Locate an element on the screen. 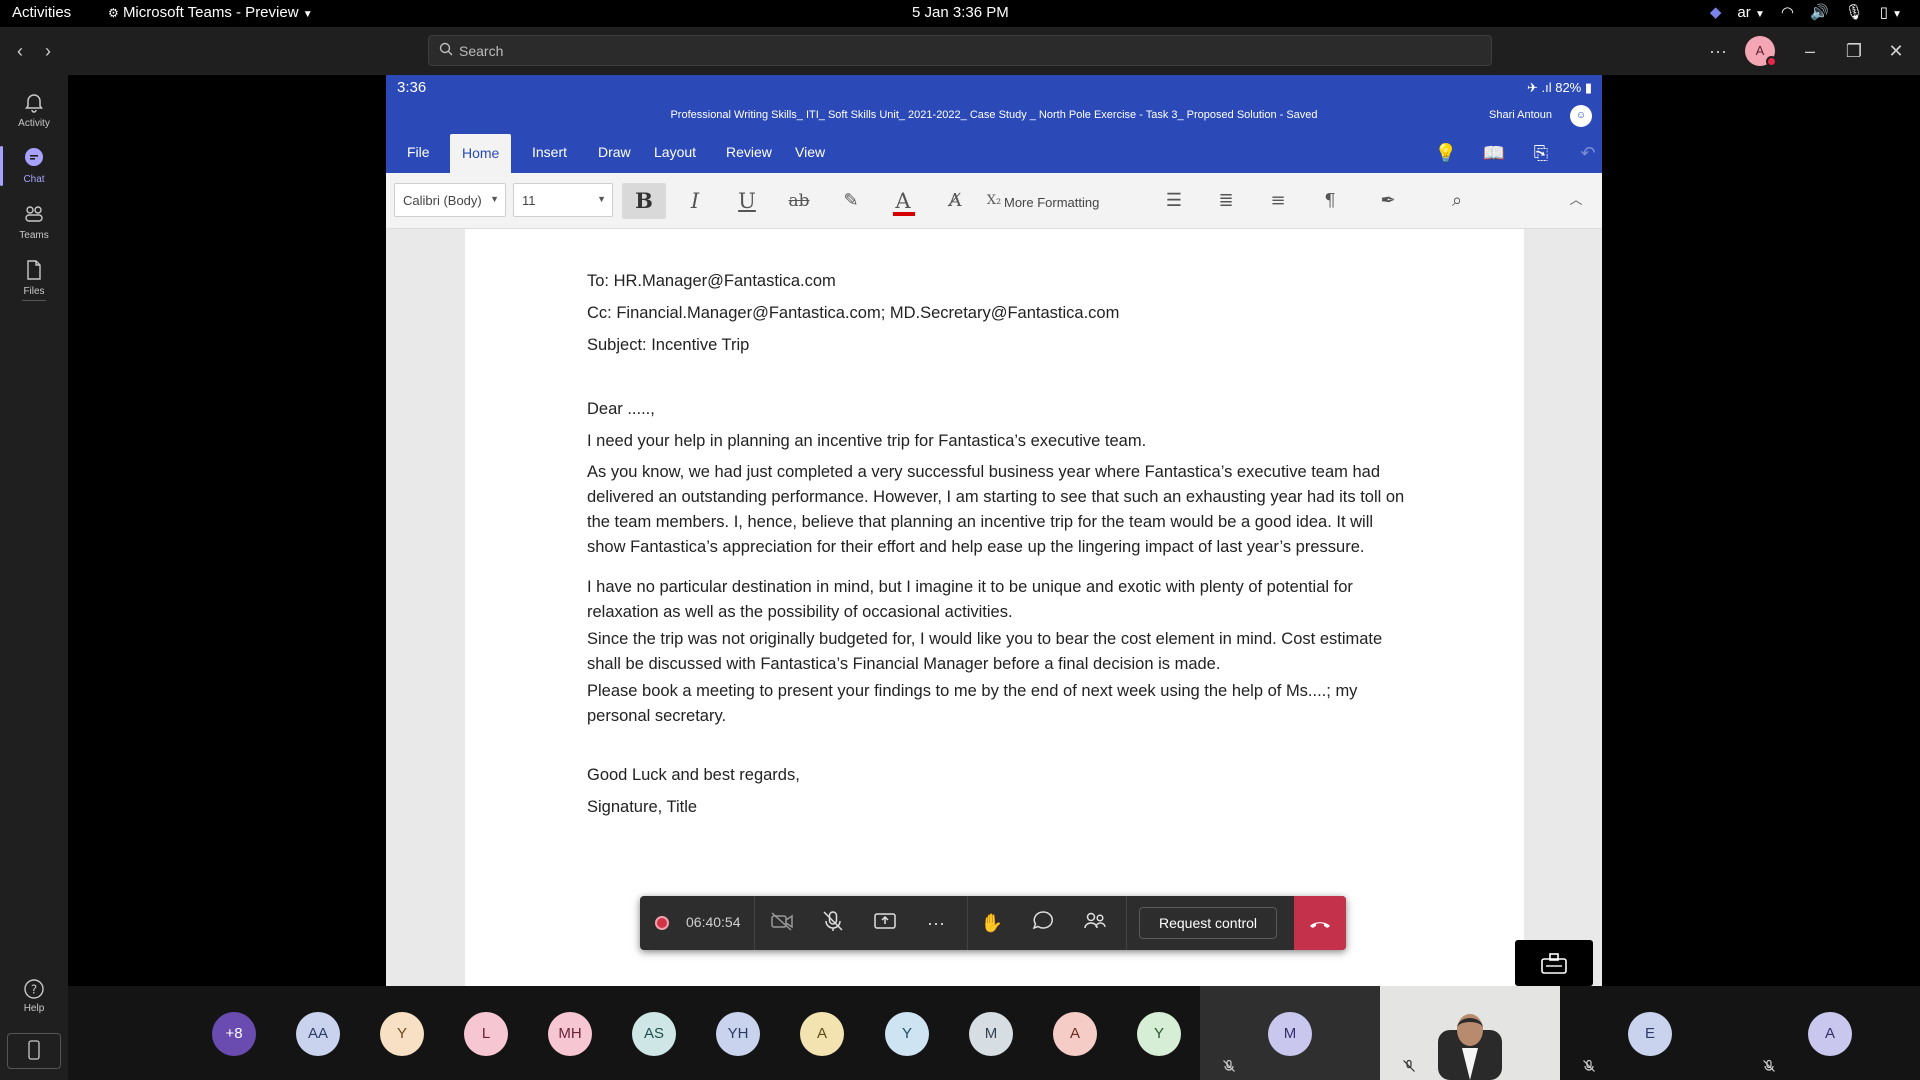  call-controls: 06:40:54 ··· ✋ Request control is located at coordinates (993, 923).